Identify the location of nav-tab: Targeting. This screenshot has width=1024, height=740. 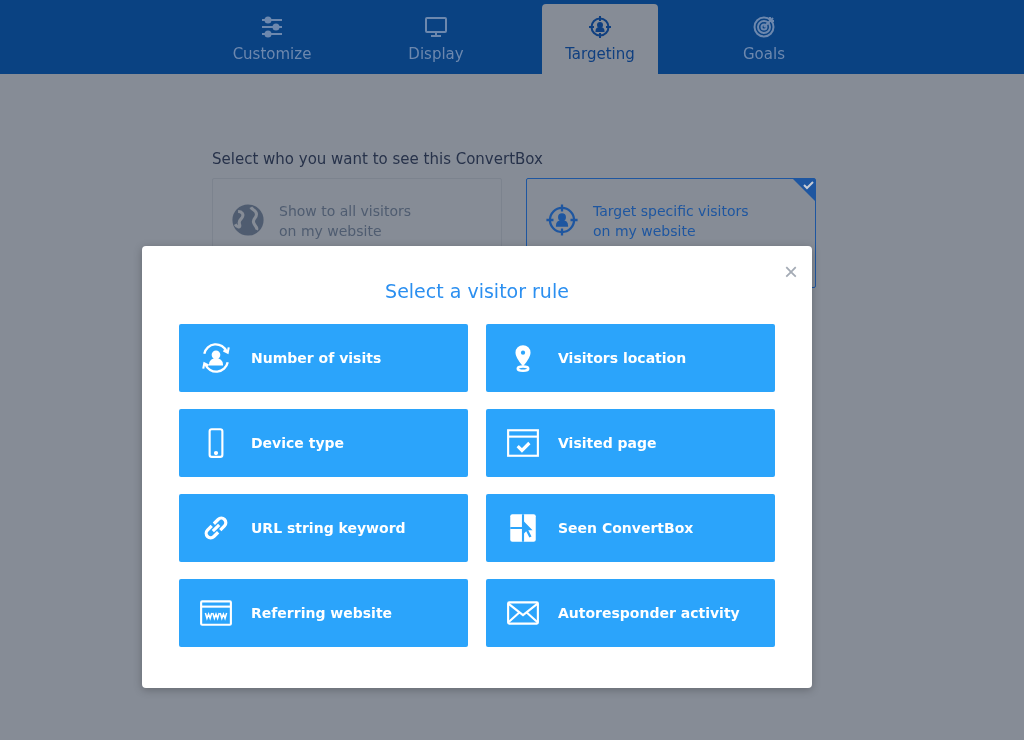
(600, 39).